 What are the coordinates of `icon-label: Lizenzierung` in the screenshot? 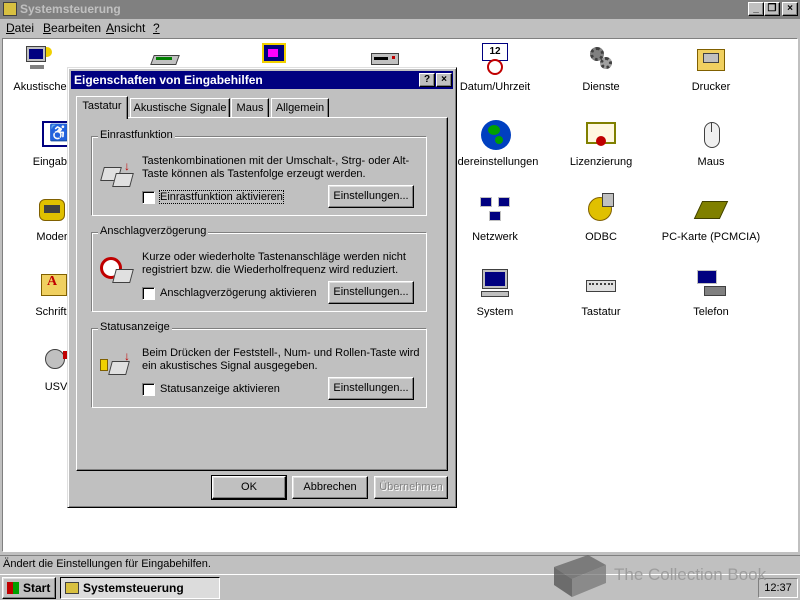 It's located at (601, 162).